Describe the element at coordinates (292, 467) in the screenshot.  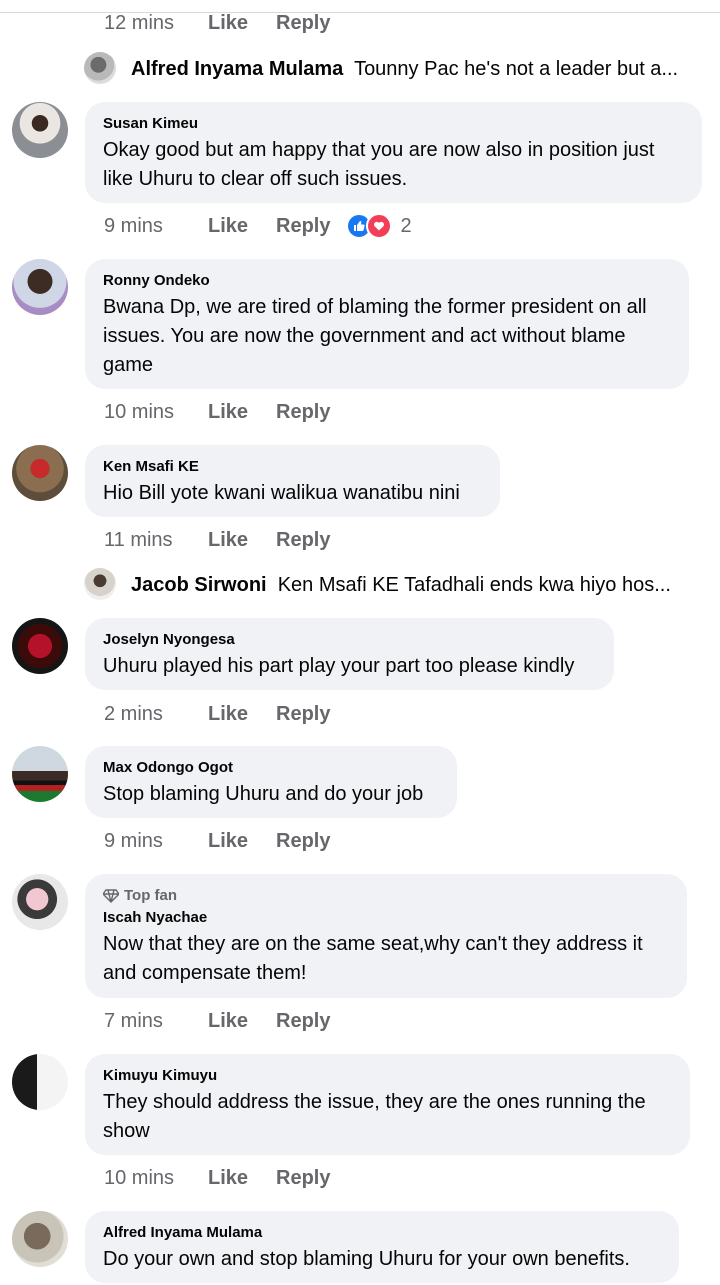
I see `comment-author: Ken Msafi KE` at that location.